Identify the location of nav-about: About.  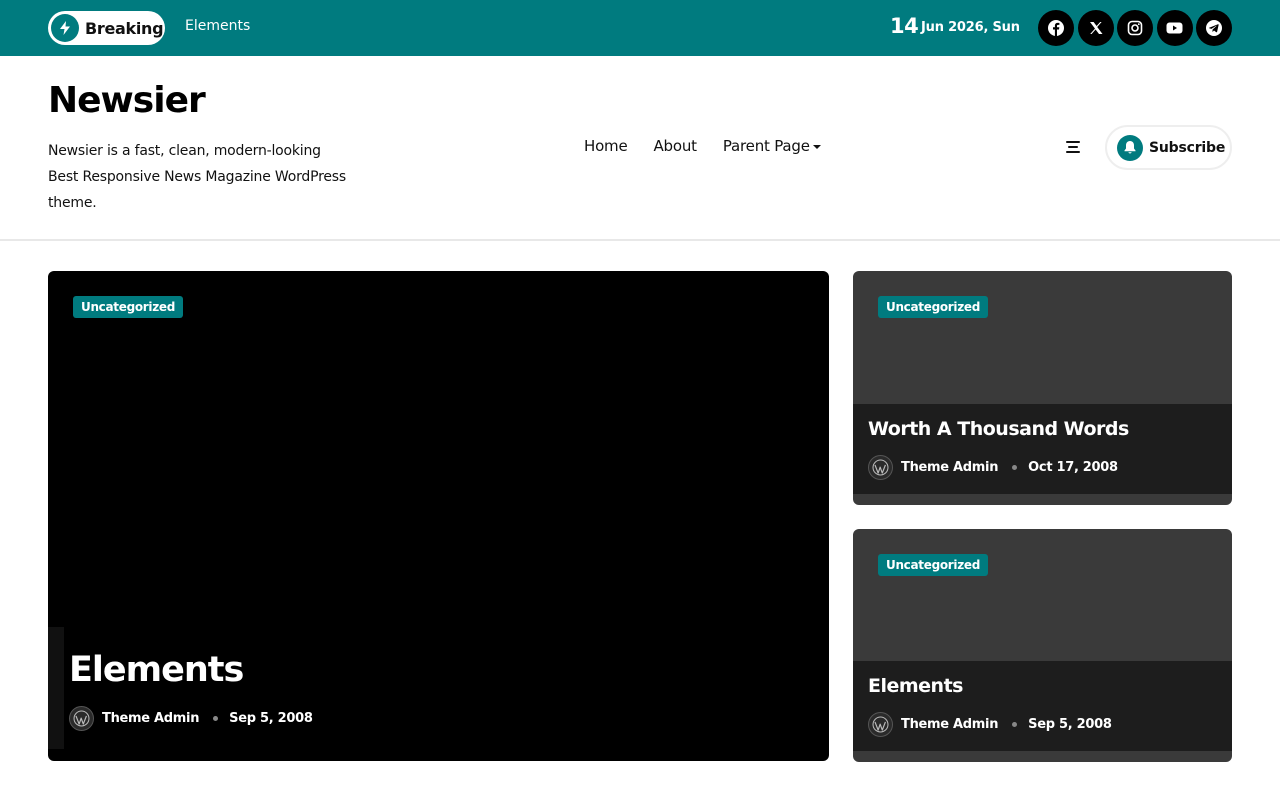
(676, 146).